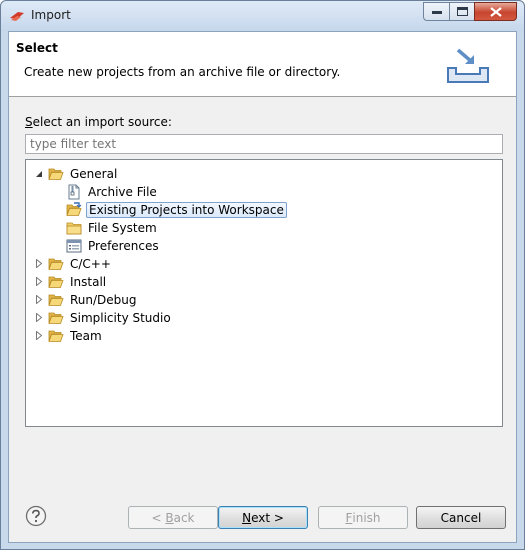  I want to click on tree-item-preferences: Preferences, so click(113, 245).